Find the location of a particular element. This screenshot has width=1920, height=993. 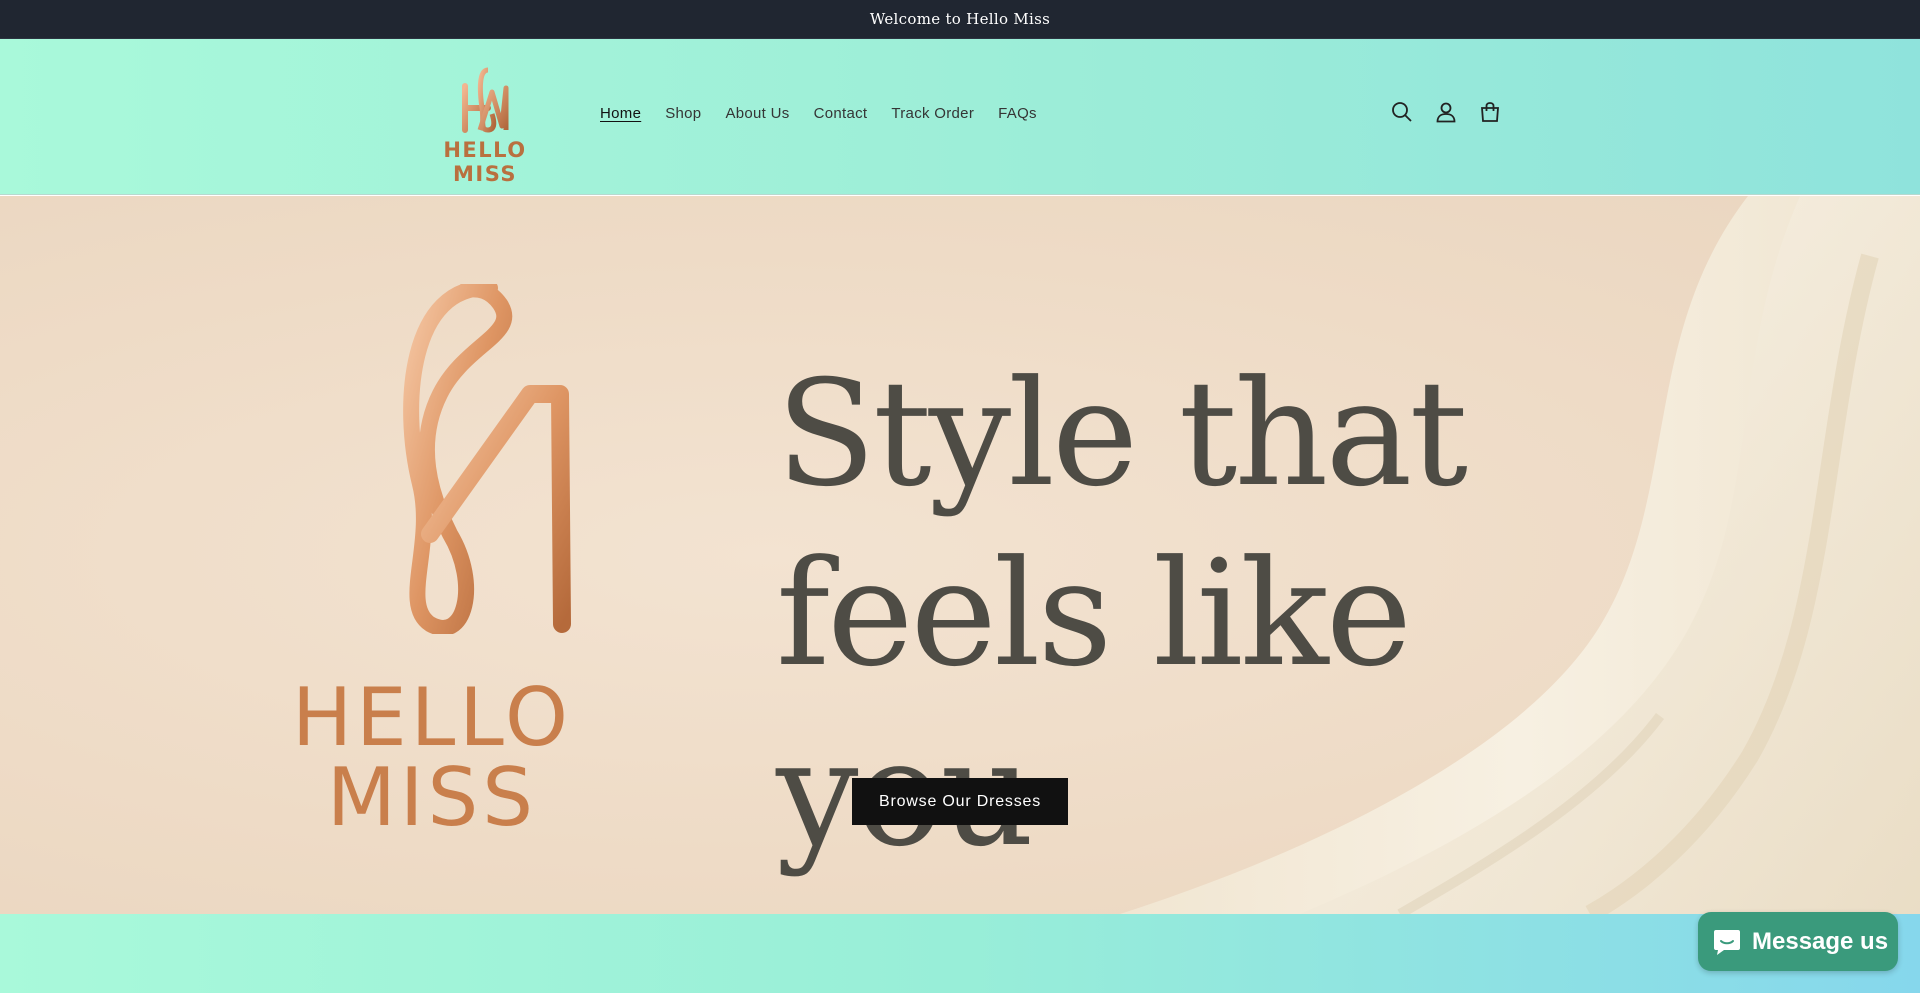

account-icon is located at coordinates (1446, 112).